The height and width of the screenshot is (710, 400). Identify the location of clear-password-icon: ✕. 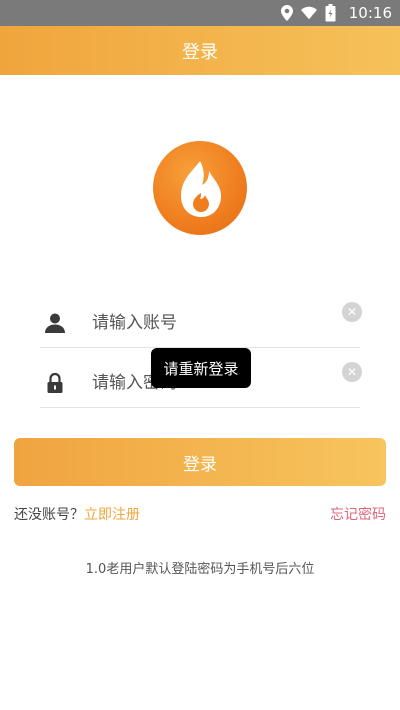
(352, 372).